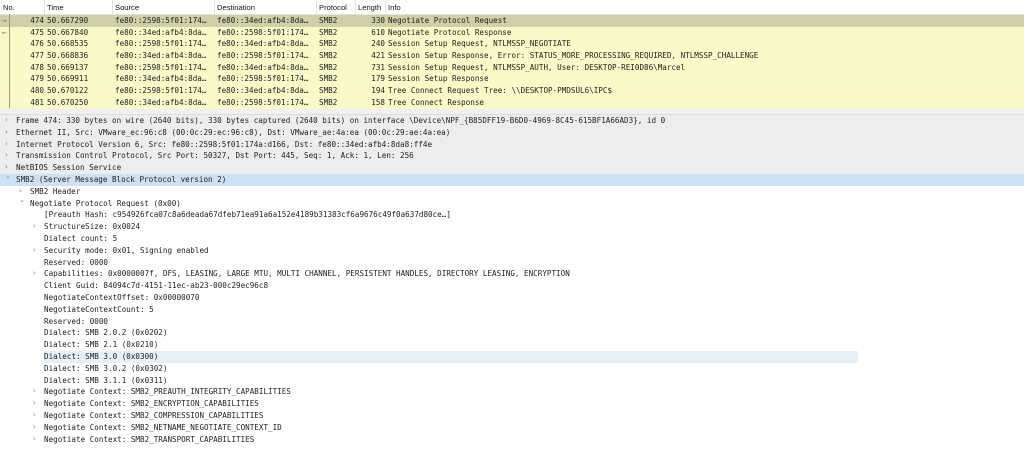 The image size is (1024, 466). I want to click on column-header-info: Info, so click(394, 7).